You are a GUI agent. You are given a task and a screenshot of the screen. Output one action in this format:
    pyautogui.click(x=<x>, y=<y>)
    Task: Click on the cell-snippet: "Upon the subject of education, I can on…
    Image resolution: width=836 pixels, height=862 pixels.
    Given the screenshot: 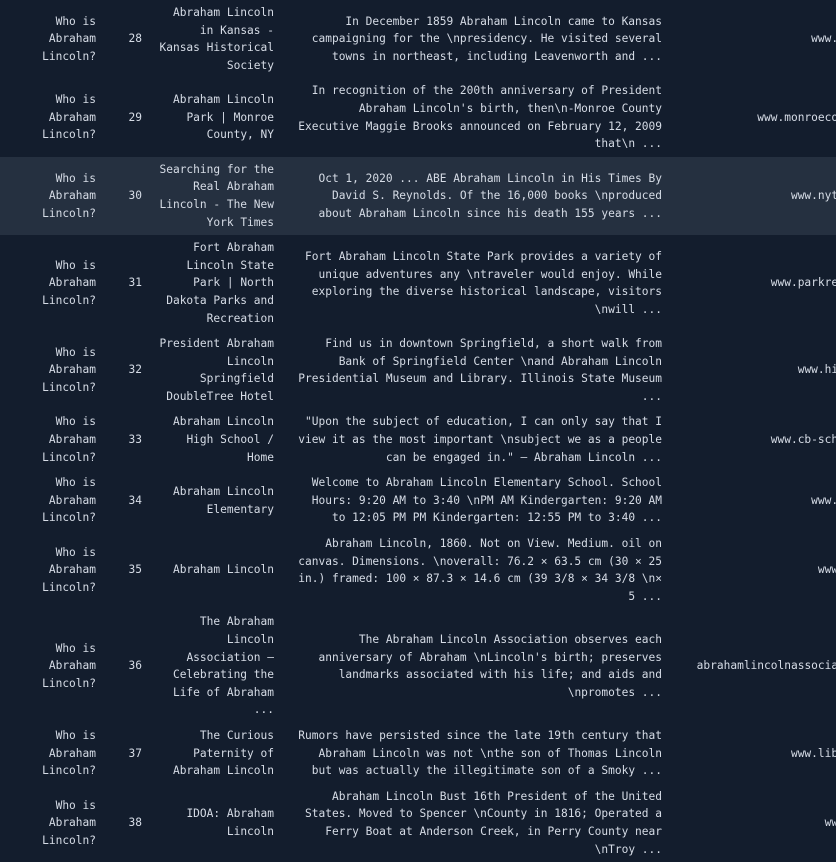 What is the action you would take?
    pyautogui.click(x=483, y=439)
    